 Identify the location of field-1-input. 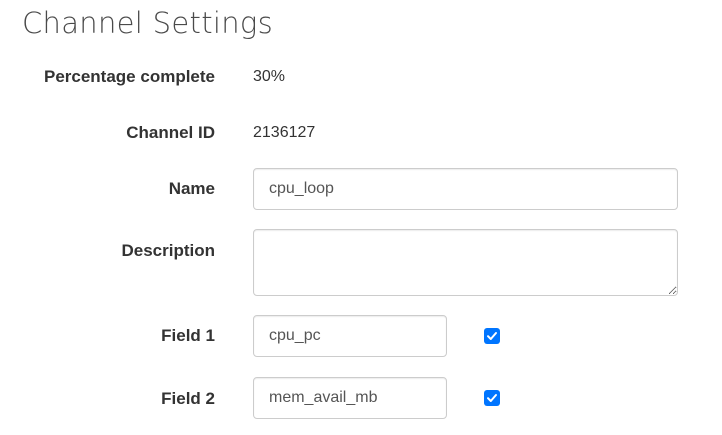
(350, 336).